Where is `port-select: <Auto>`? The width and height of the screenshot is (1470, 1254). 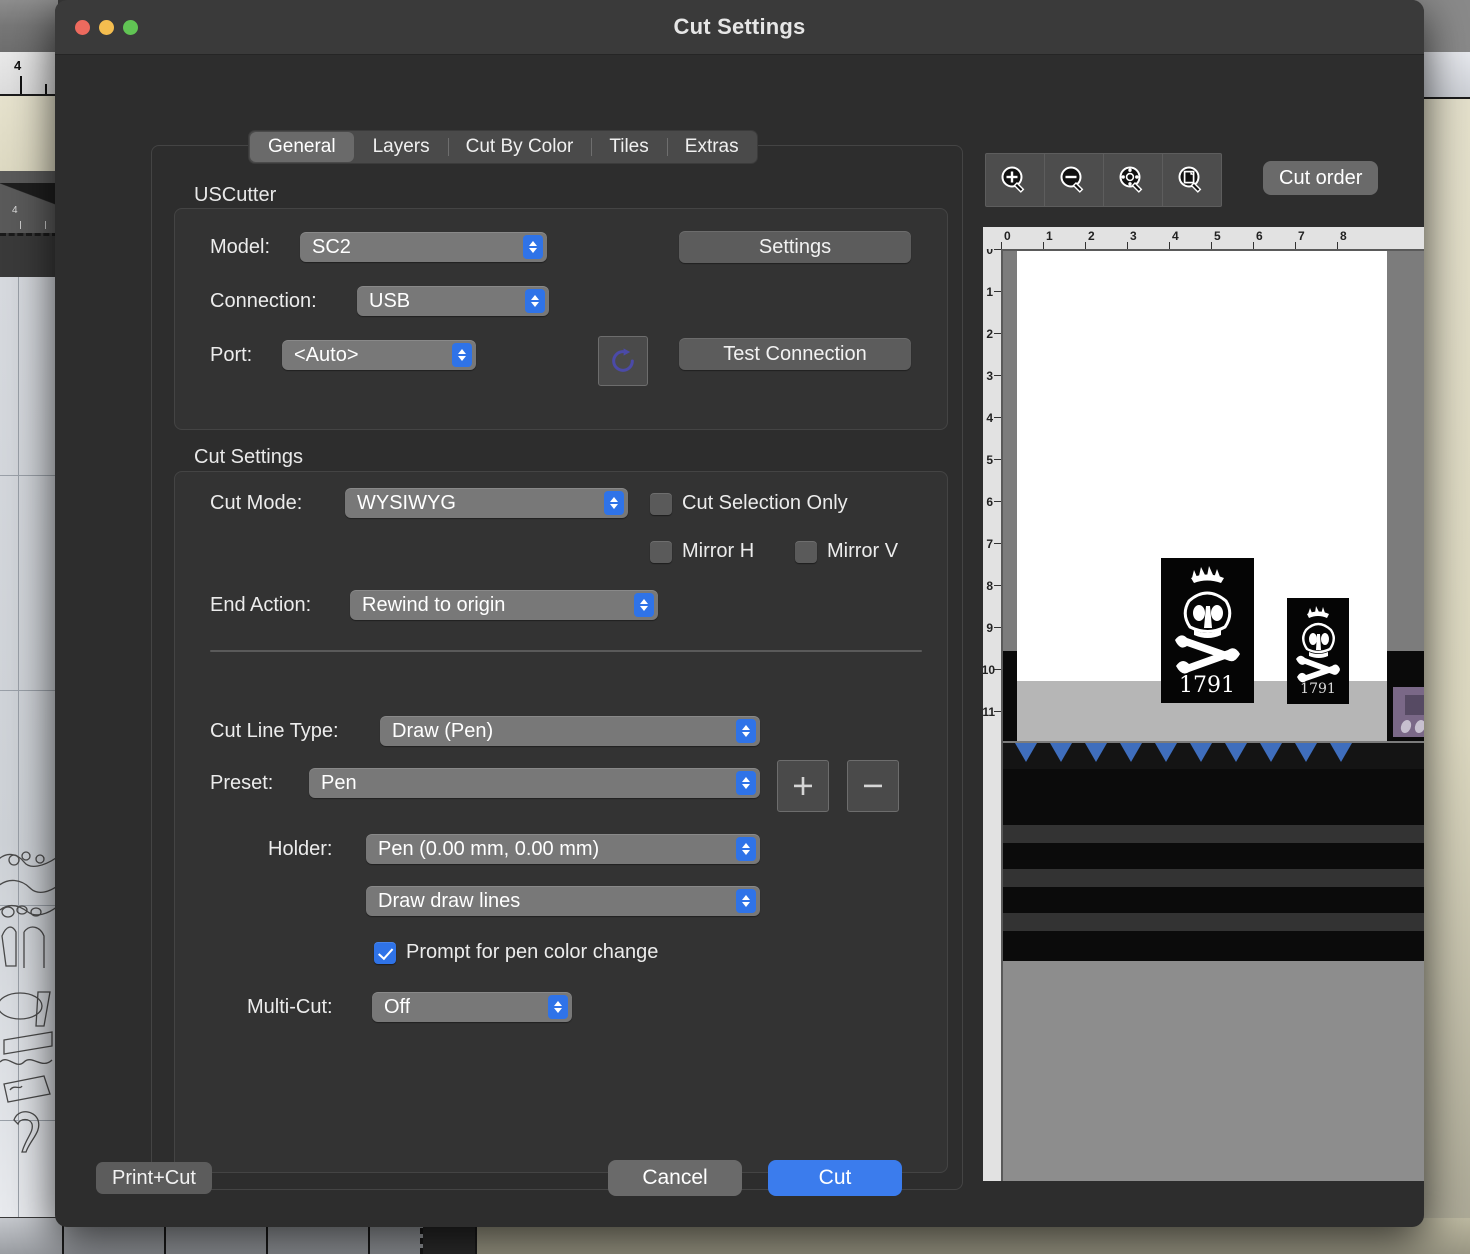
port-select: <Auto> is located at coordinates (379, 355).